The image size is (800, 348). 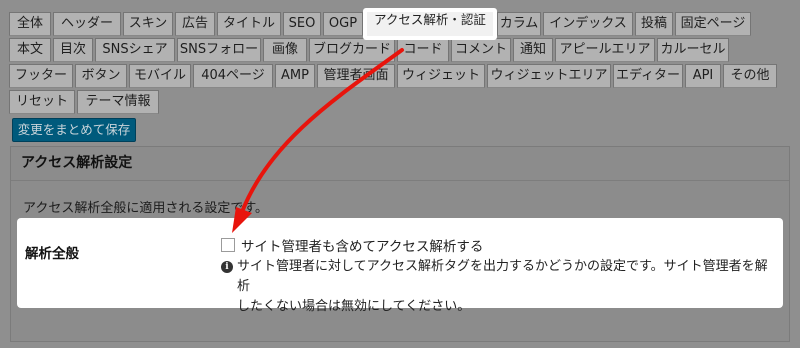 I want to click on tab-column: カラム, so click(x=519, y=24).